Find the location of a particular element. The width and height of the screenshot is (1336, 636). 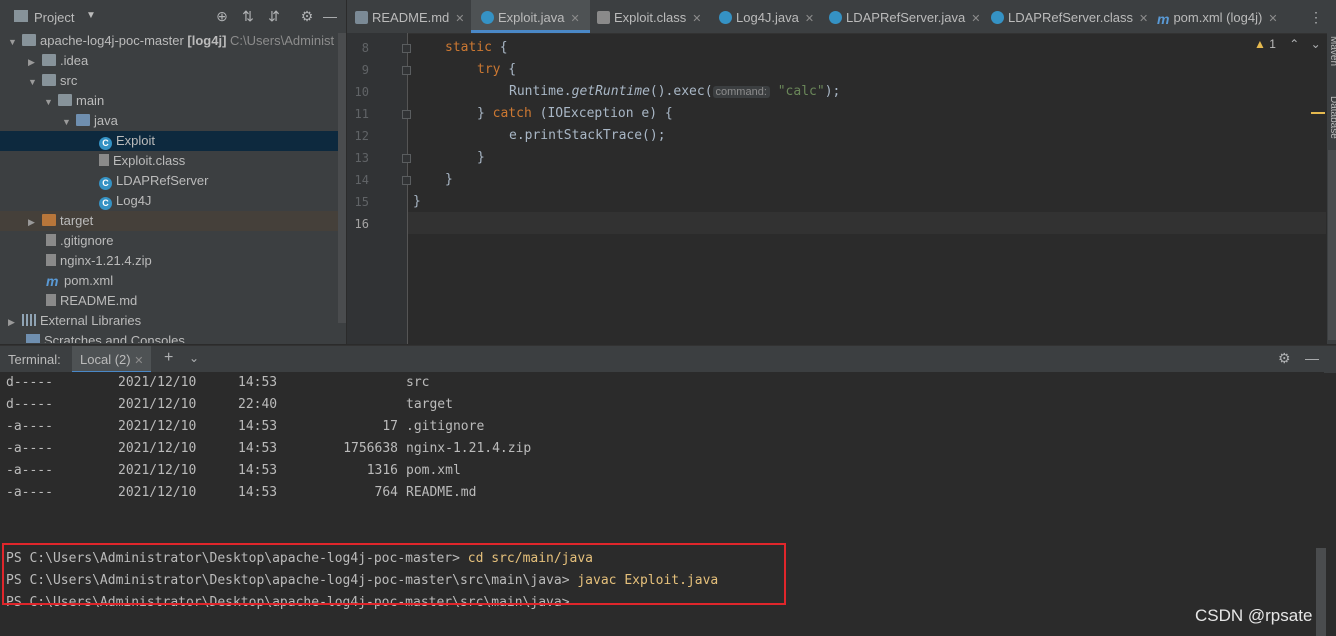

tree-node-target: ▶ target is located at coordinates (169, 221).